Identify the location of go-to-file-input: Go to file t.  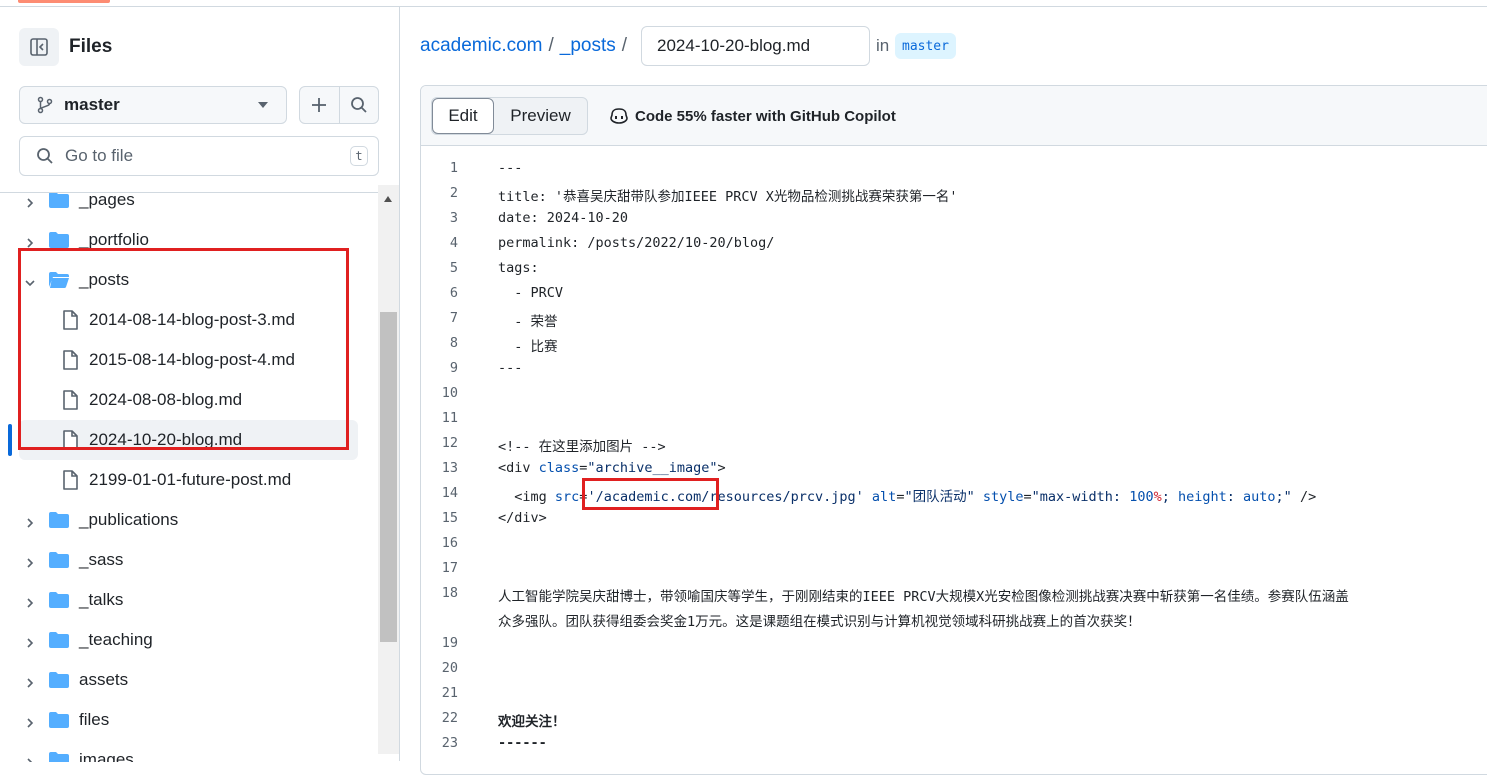
(199, 156).